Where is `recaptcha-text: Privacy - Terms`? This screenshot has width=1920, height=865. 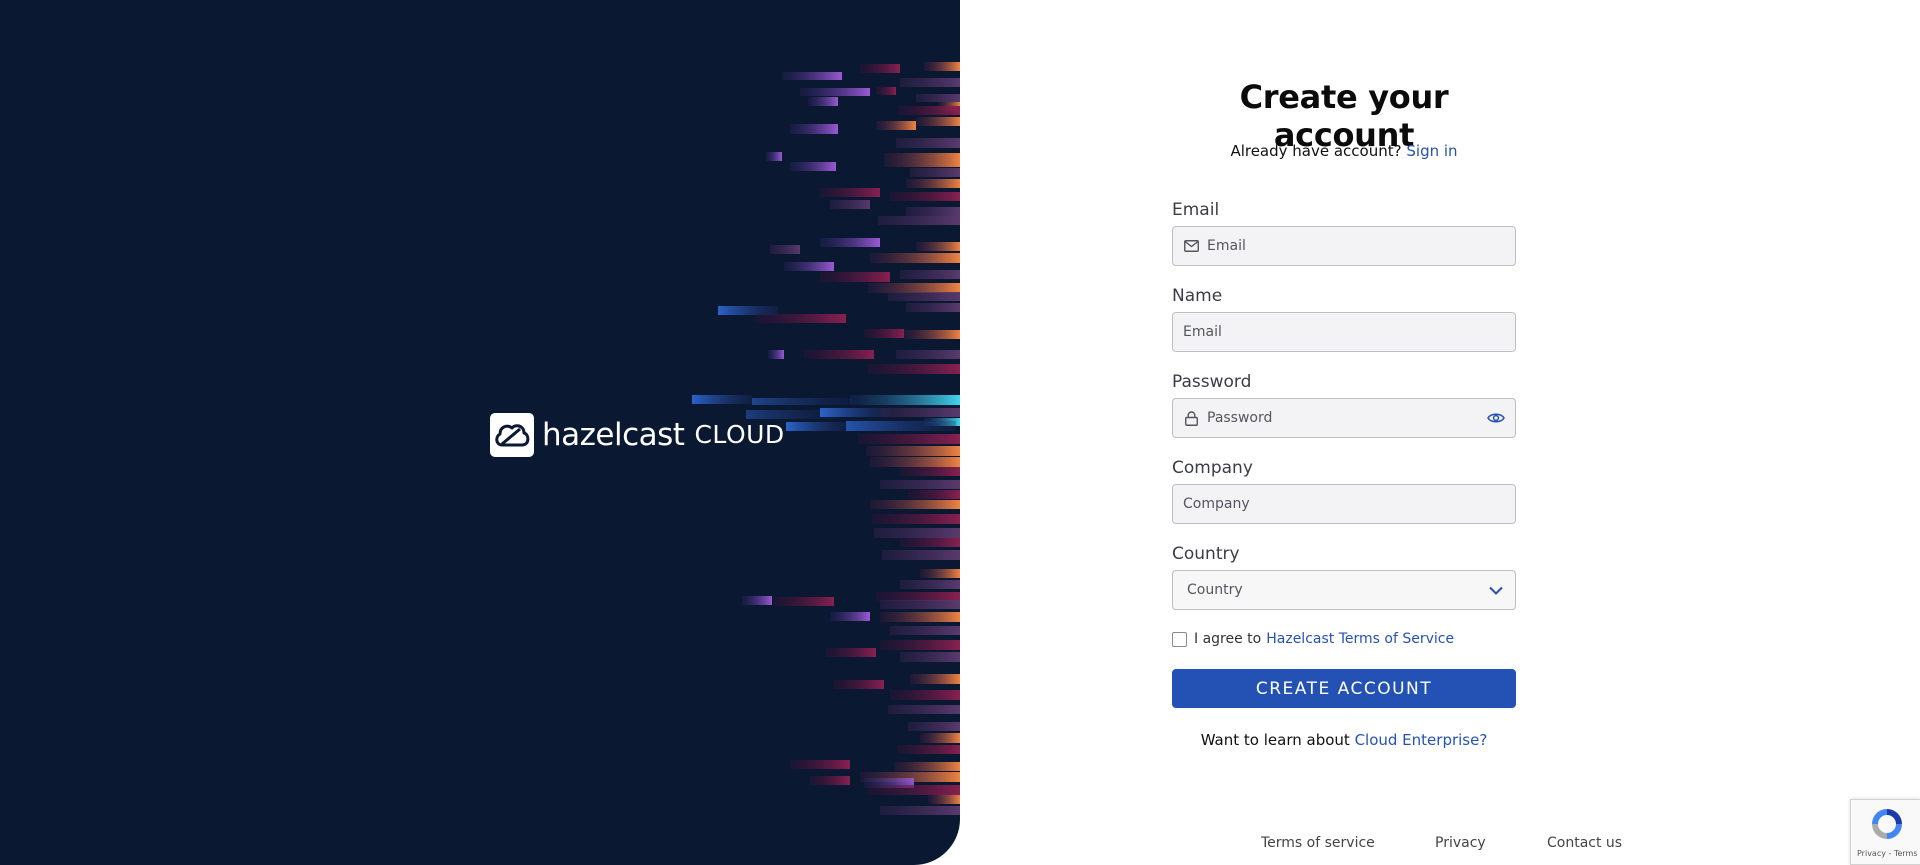 recaptcha-text: Privacy - Terms is located at coordinates (1887, 853).